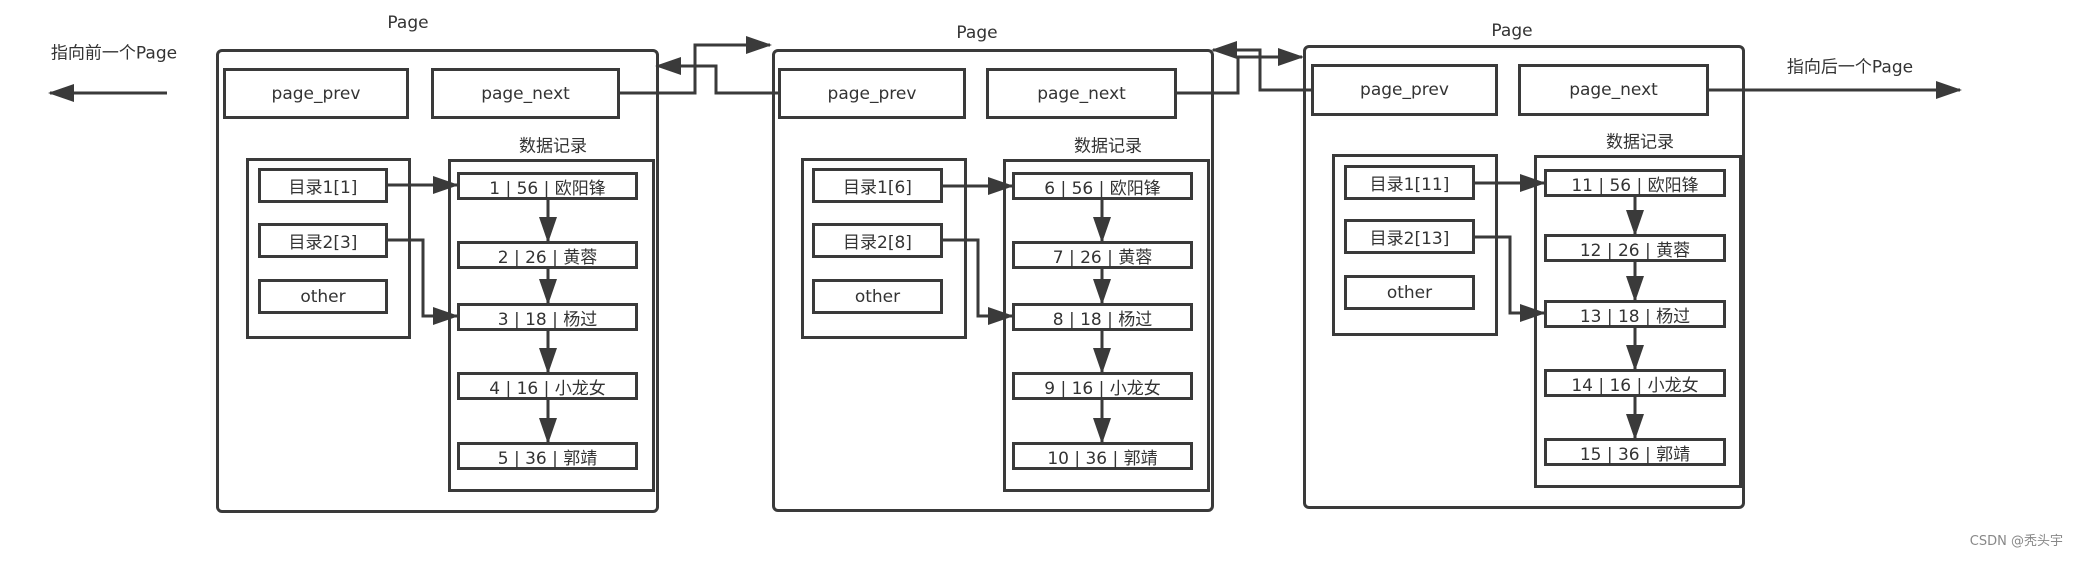  Describe the element at coordinates (877, 240) in the screenshot. I see `directory-slot: 目录2[8]` at that location.